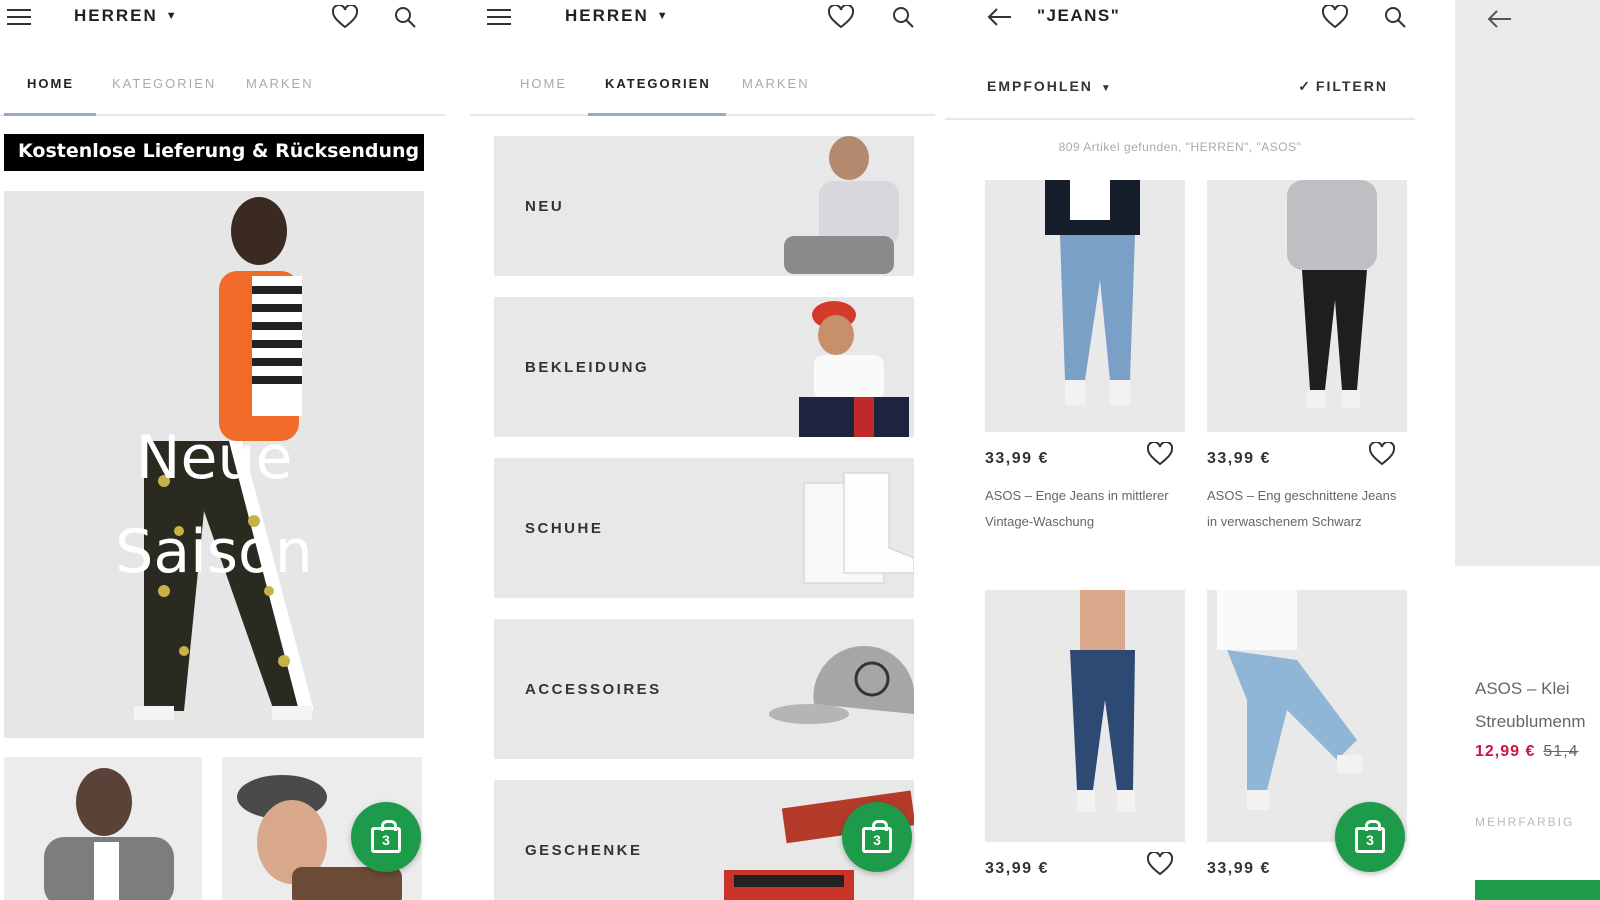  Describe the element at coordinates (1040, 86) in the screenshot. I see `sort-label: EMPFOHLEN` at that location.